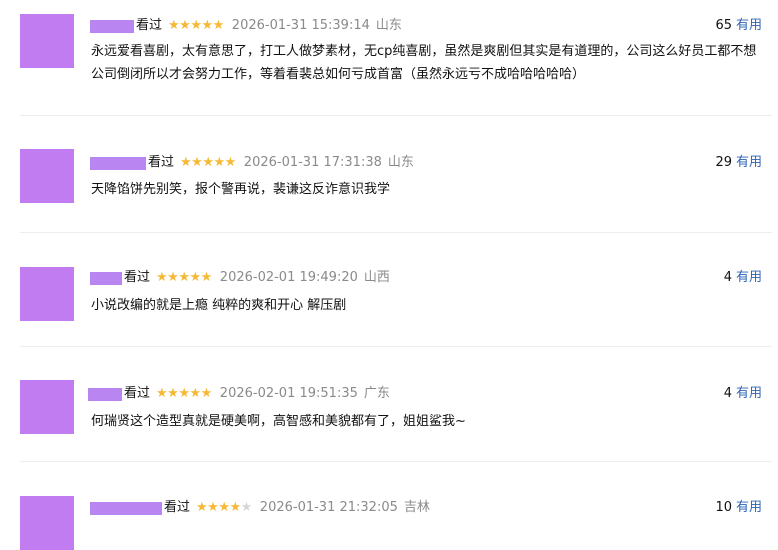 The width and height of the screenshot is (778, 550). I want to click on review-timestamp: 2026-01-31 15:39:14, so click(300, 25).